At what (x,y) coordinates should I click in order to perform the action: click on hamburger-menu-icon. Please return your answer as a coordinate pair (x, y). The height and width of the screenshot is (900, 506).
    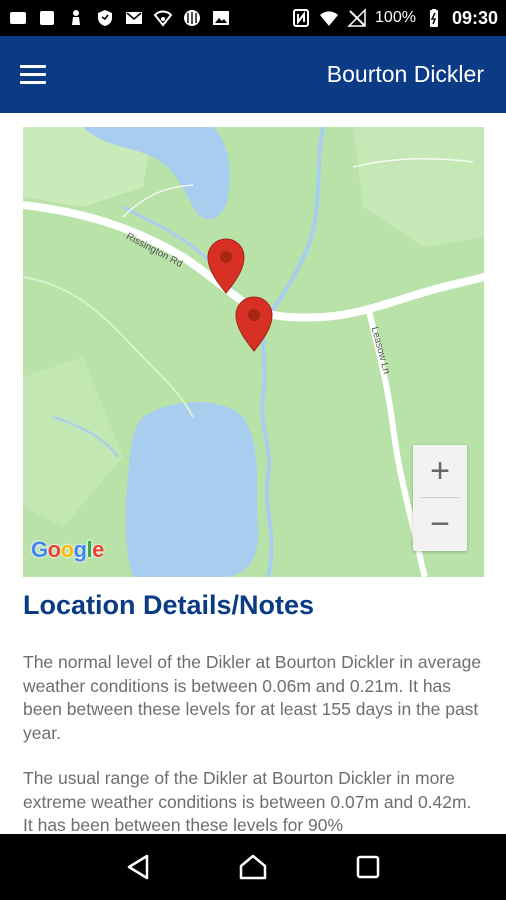
    Looking at the image, I should click on (35, 75).